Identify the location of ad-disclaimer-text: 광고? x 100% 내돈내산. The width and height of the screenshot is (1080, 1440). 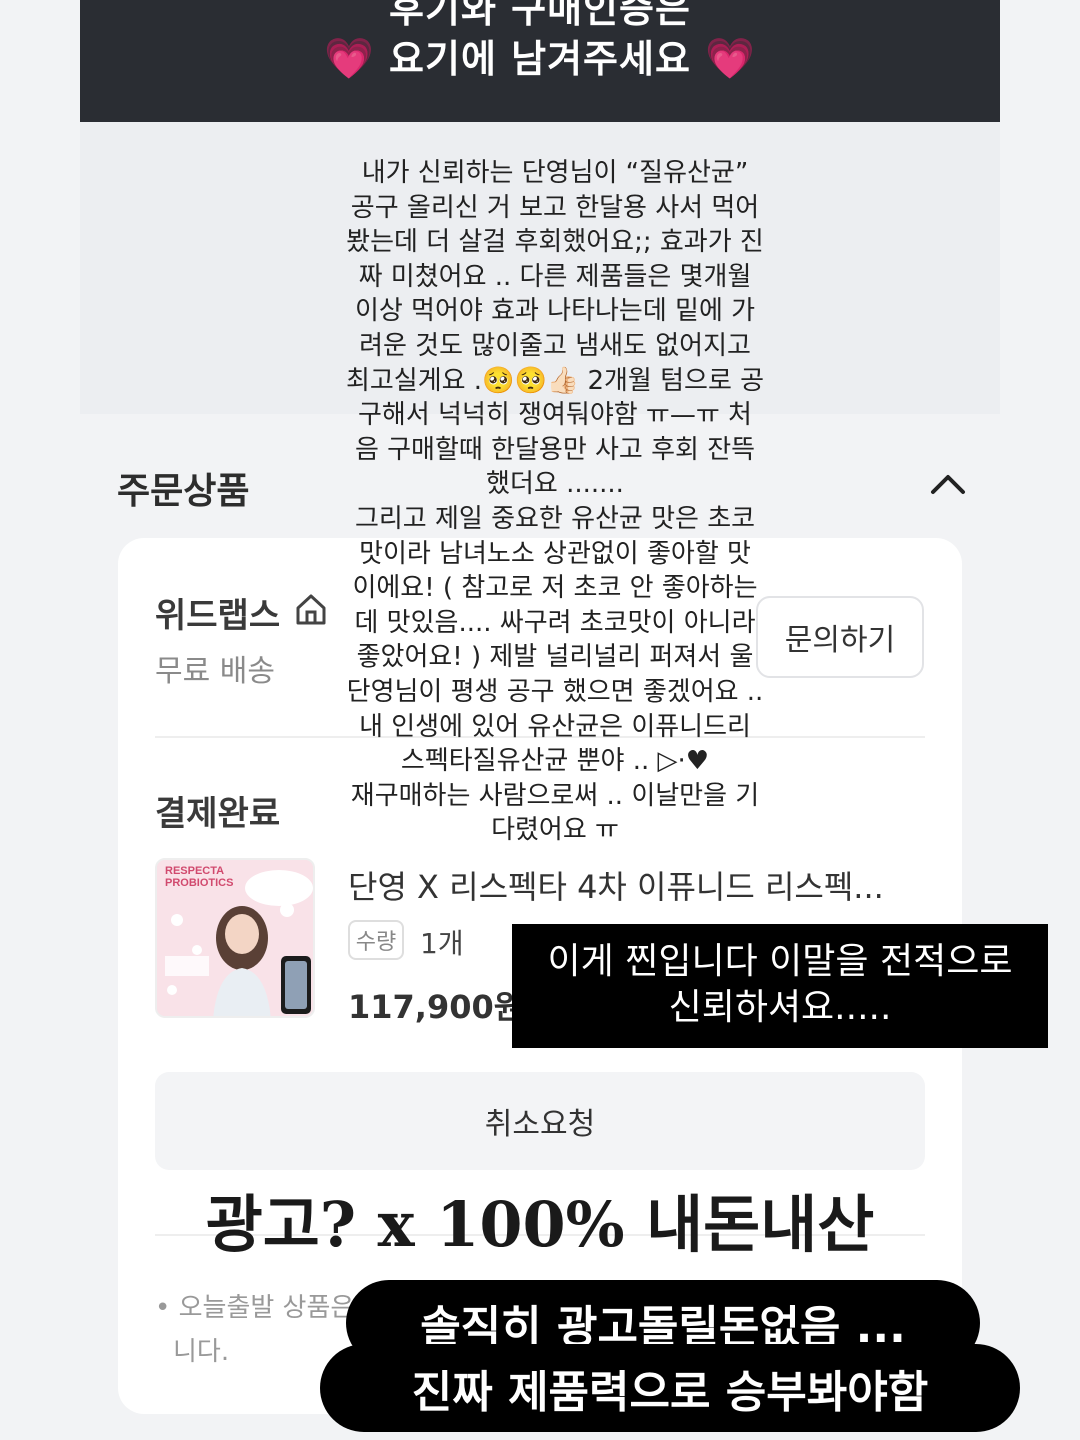
(540, 1224).